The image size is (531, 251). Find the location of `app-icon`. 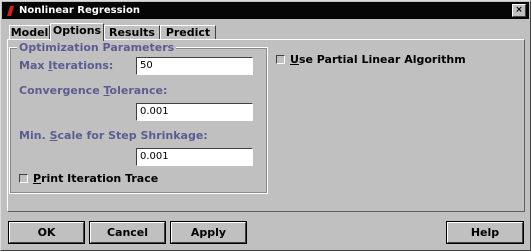

app-icon is located at coordinates (10, 11).